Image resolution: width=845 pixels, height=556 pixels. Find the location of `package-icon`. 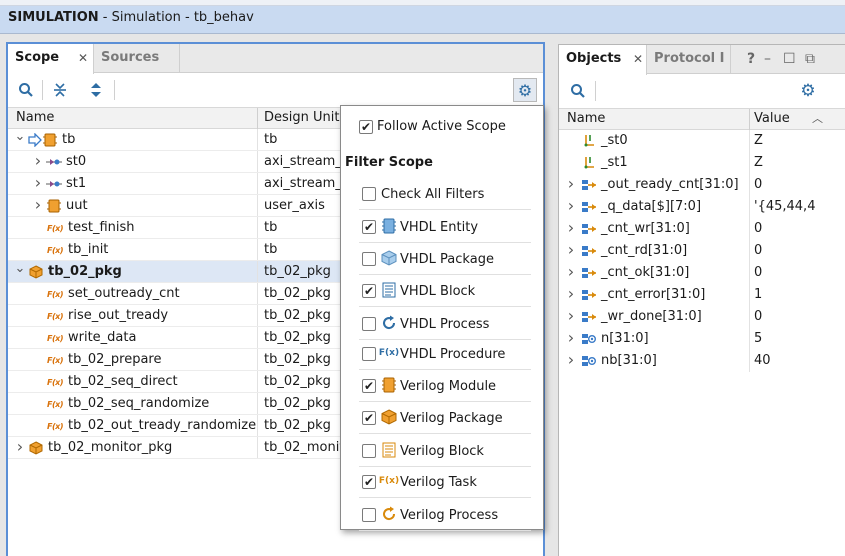

package-icon is located at coordinates (36, 272).